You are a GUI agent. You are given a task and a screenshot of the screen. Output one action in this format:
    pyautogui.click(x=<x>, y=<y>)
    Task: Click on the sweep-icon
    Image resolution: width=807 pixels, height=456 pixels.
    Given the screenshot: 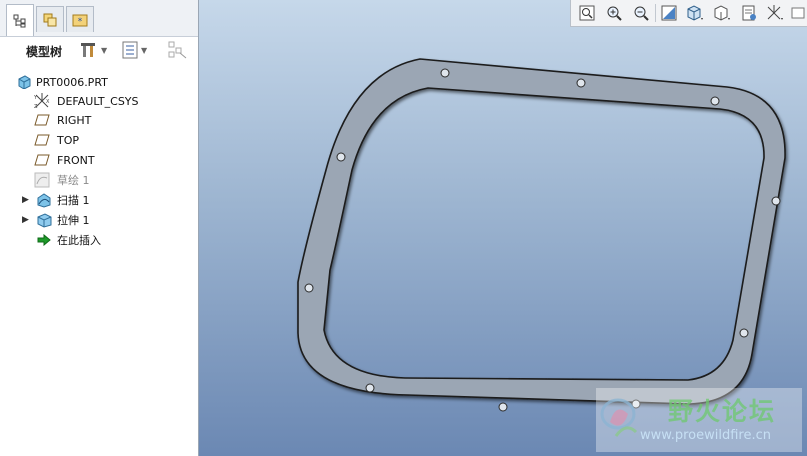 What is the action you would take?
    pyautogui.click(x=44, y=200)
    